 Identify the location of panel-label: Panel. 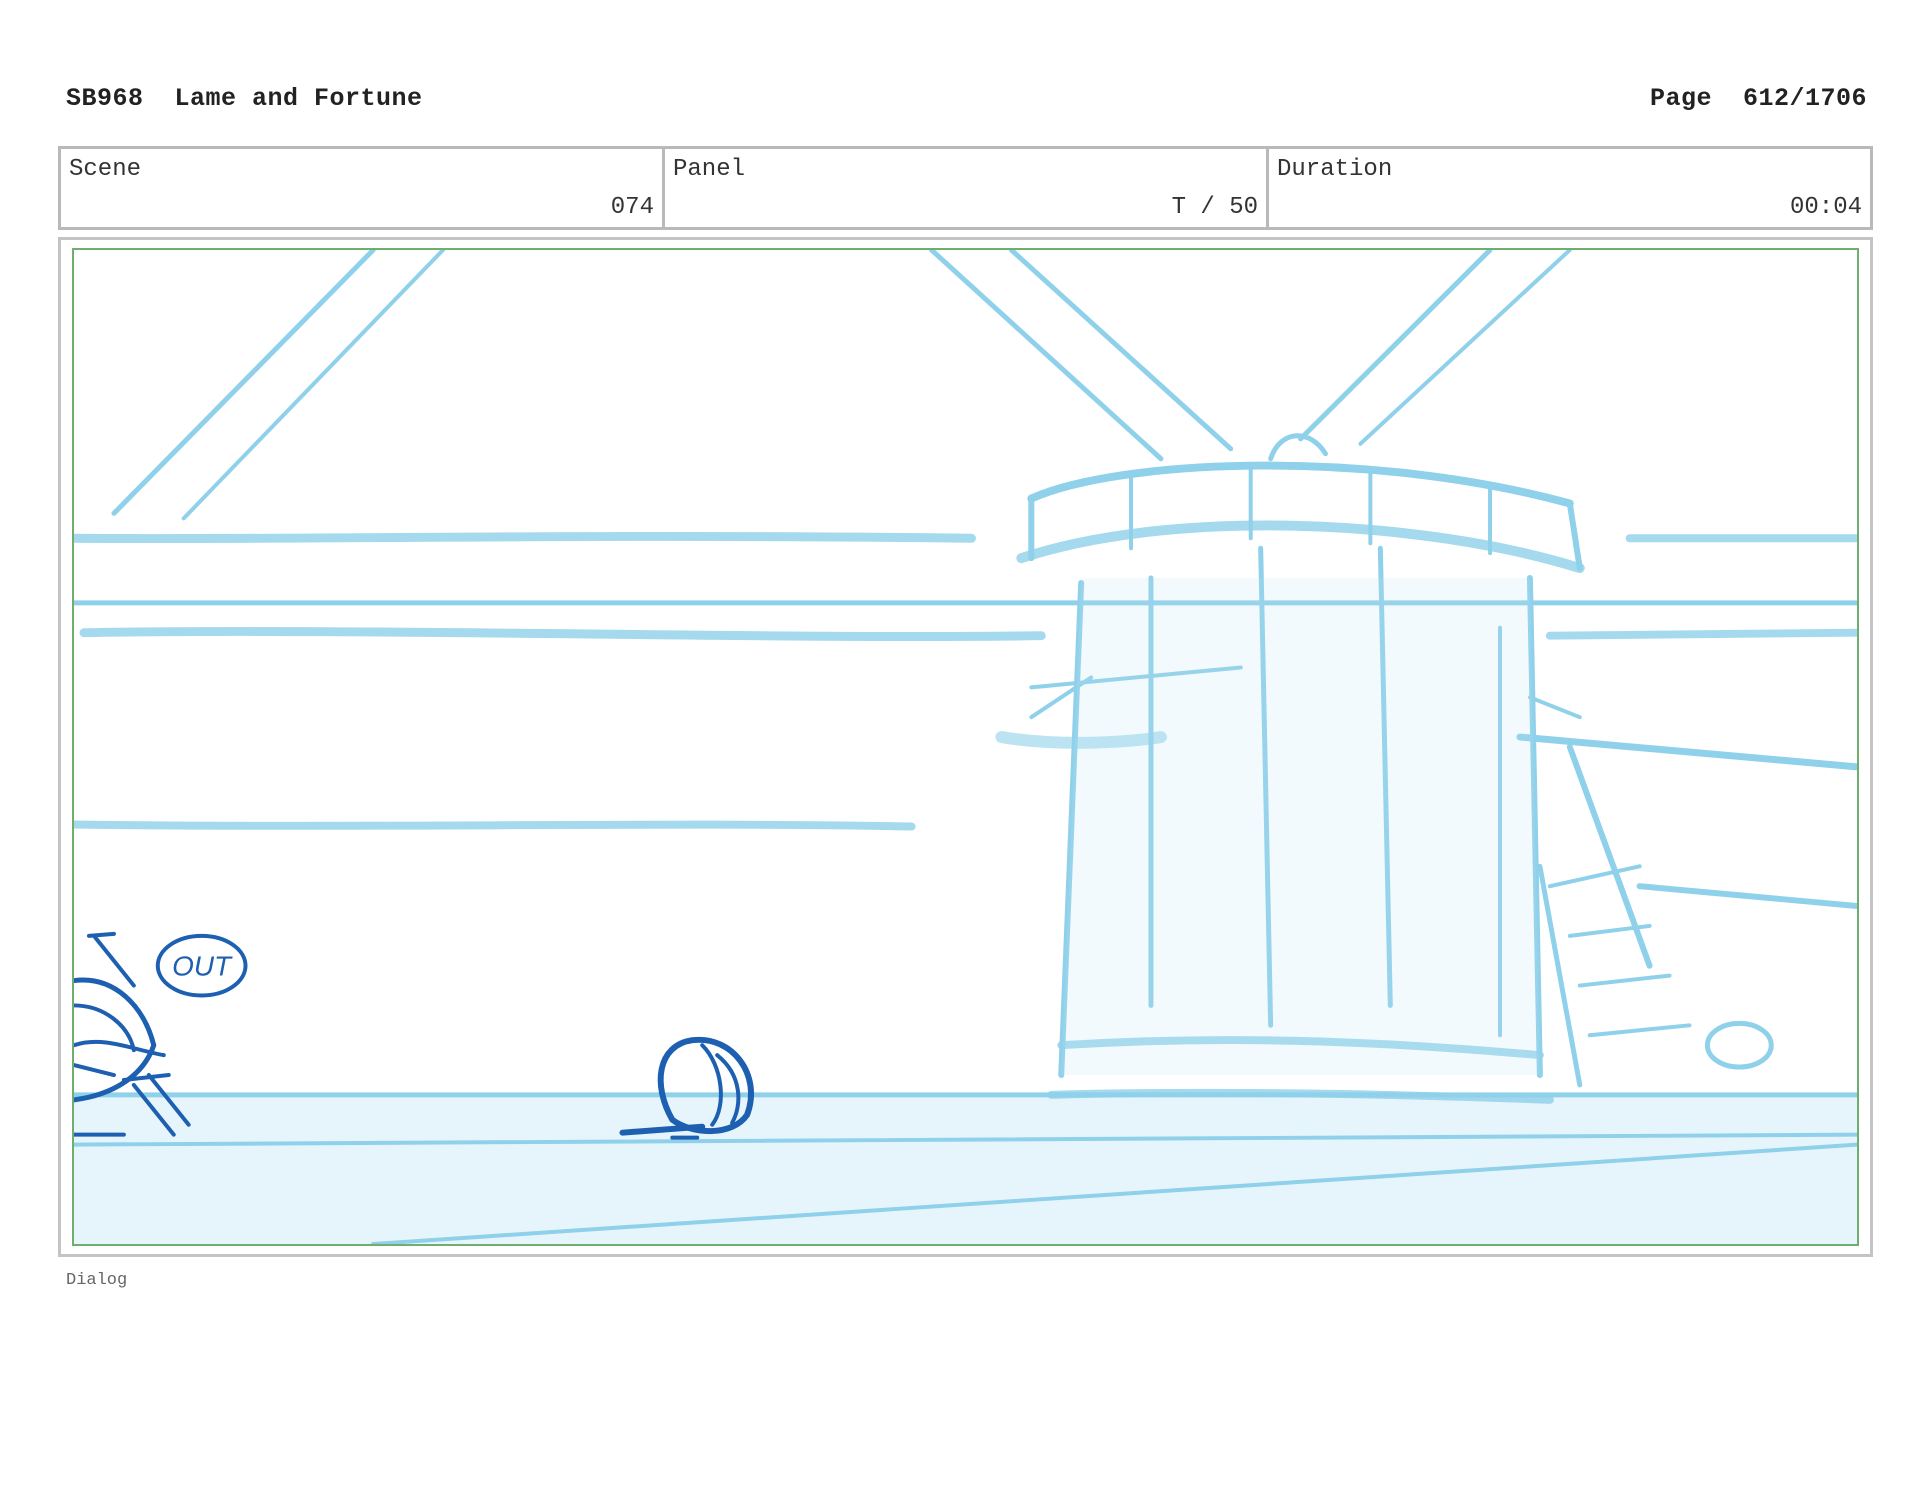
(709, 169).